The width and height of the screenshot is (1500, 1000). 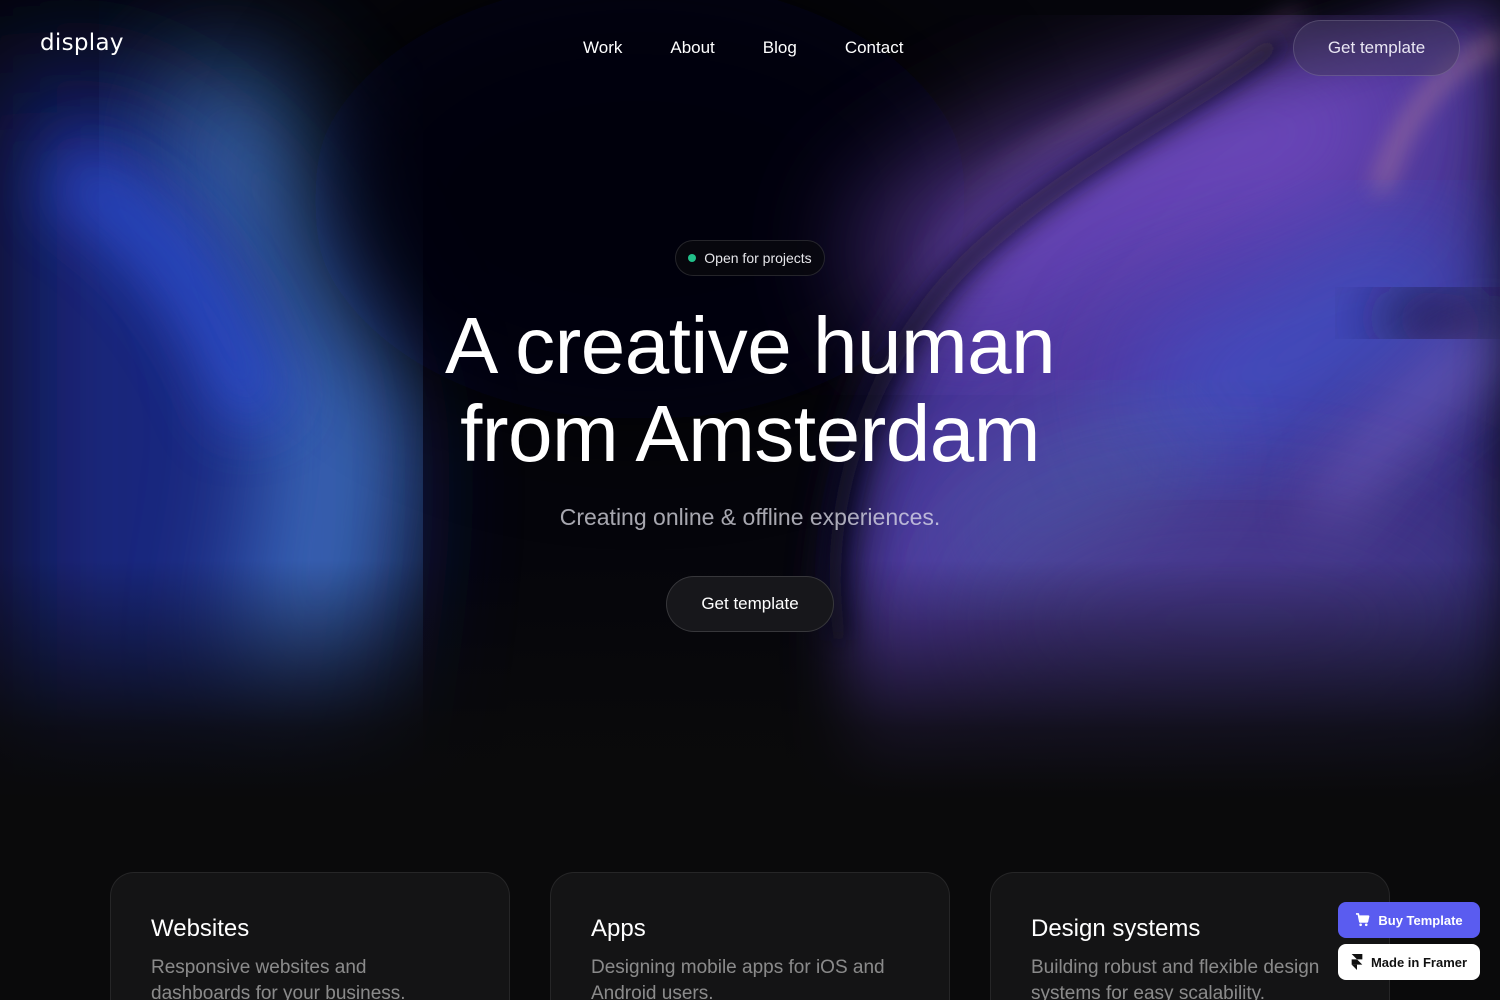 I want to click on service-card-title: Websites, so click(x=200, y=928).